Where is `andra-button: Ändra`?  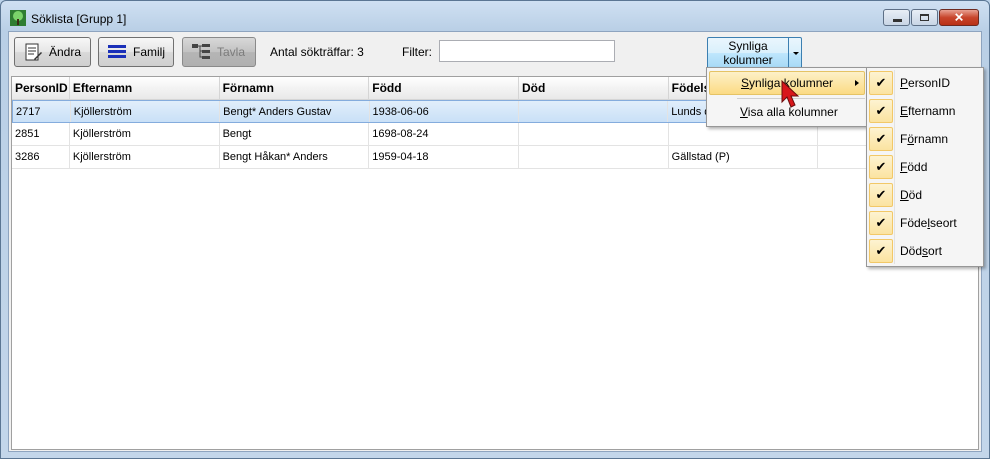
andra-button: Ändra is located at coordinates (52, 52).